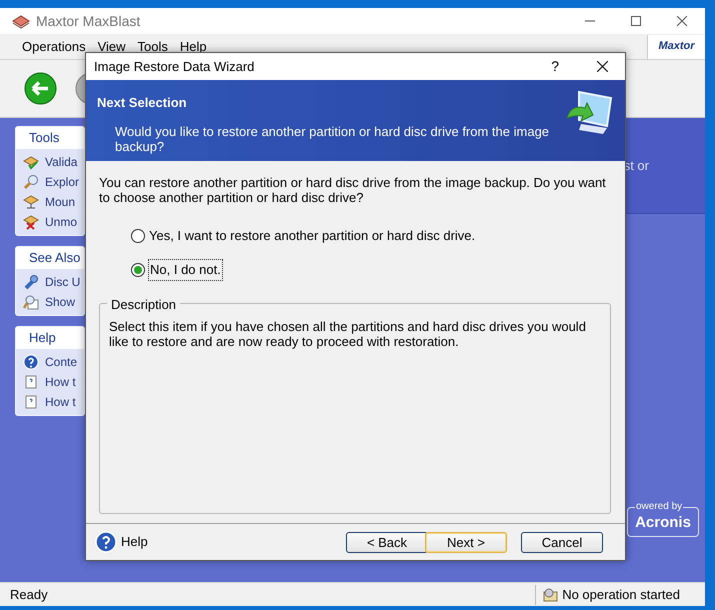 This screenshot has height=610, width=715. I want to click on header-subtitle: Would you like to restore another partition or hard disc drive from the image backup?, so click(332, 139).